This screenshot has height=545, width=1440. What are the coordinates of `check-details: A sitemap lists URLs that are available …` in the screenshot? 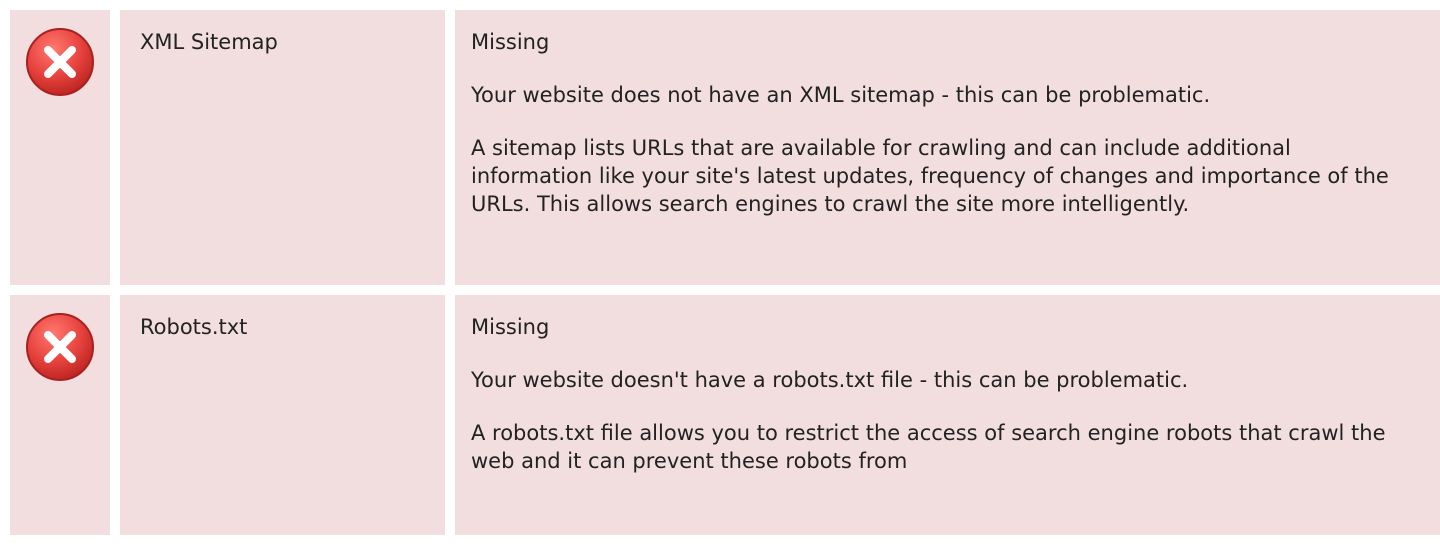 It's located at (930, 176).